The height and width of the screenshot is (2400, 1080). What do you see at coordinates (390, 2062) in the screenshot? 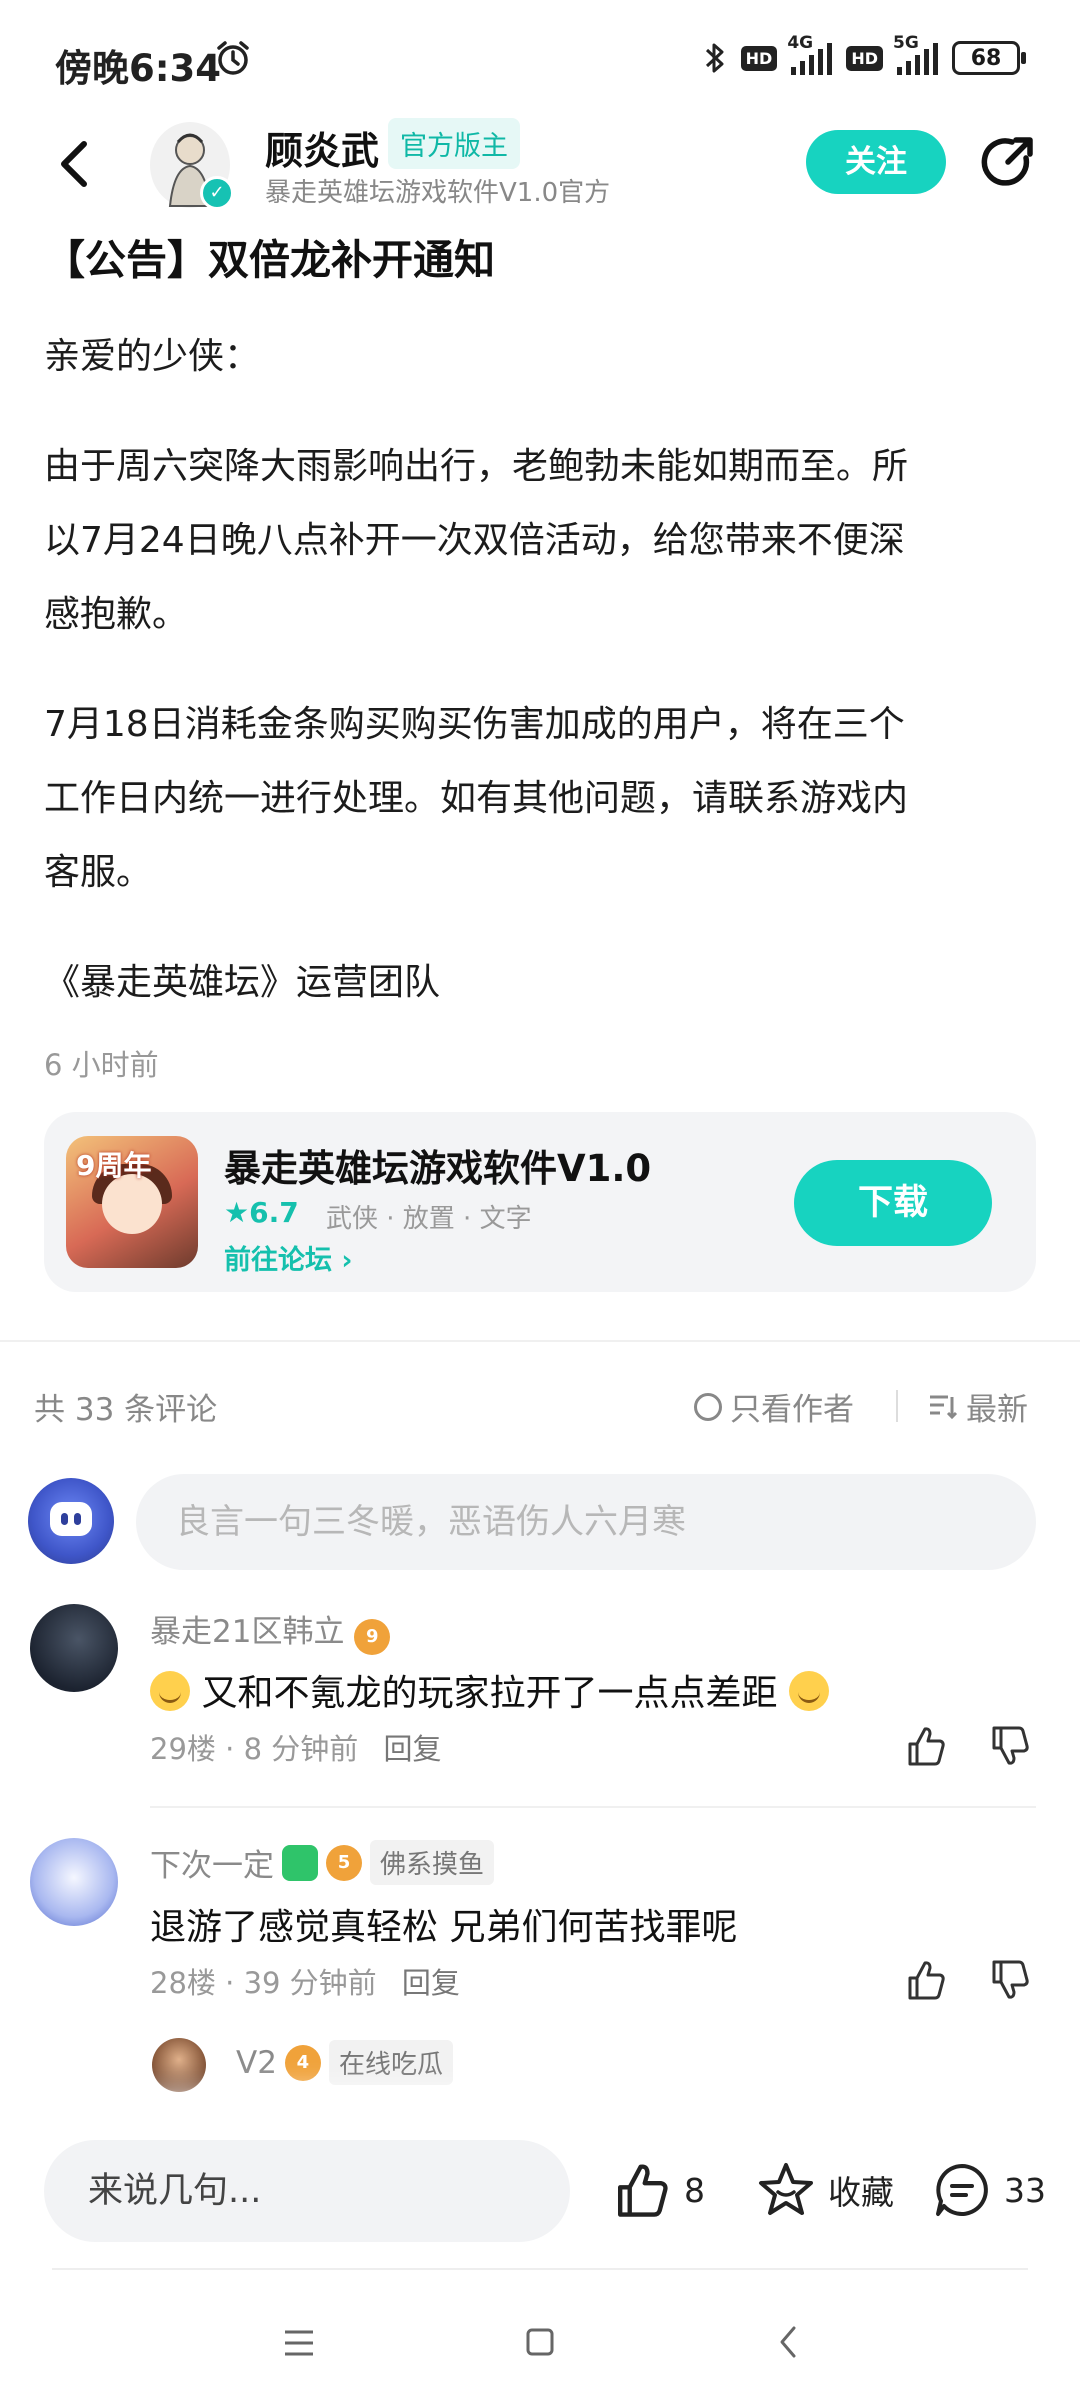
I see `user-tag: 在线吃瓜` at bounding box center [390, 2062].